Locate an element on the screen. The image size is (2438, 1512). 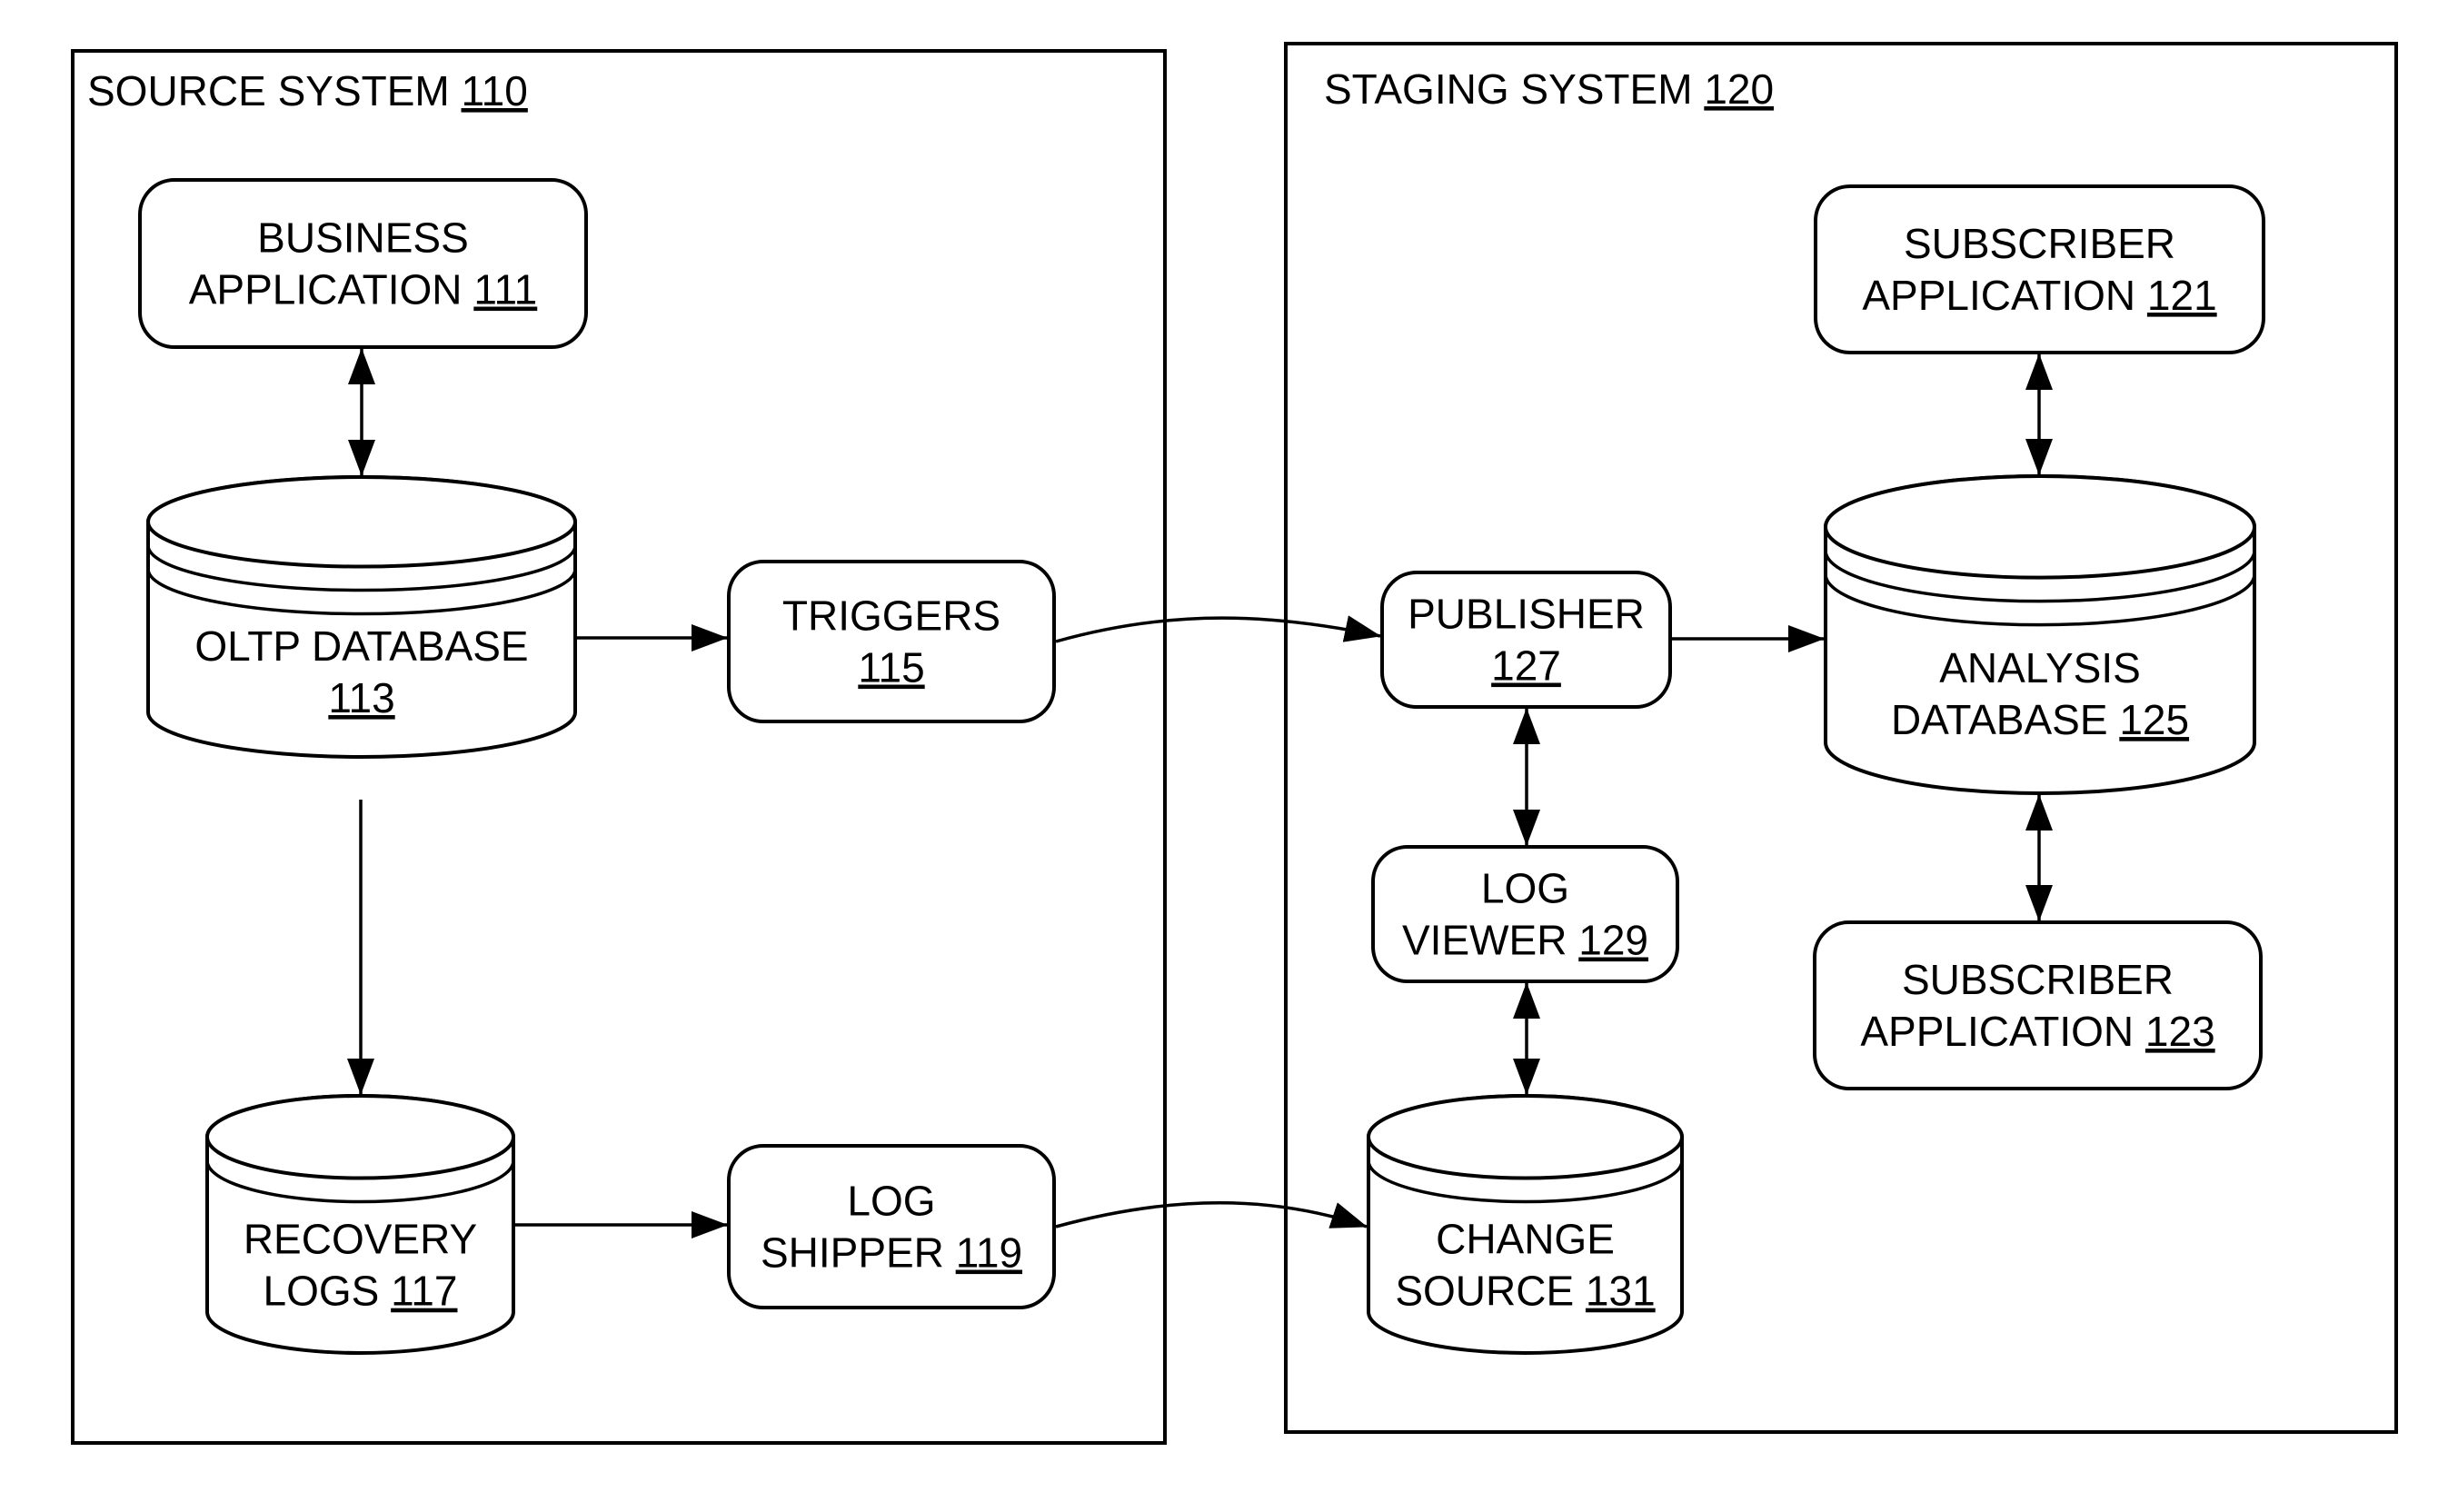
node-label-line: TRIGGERS is located at coordinates (891, 616).